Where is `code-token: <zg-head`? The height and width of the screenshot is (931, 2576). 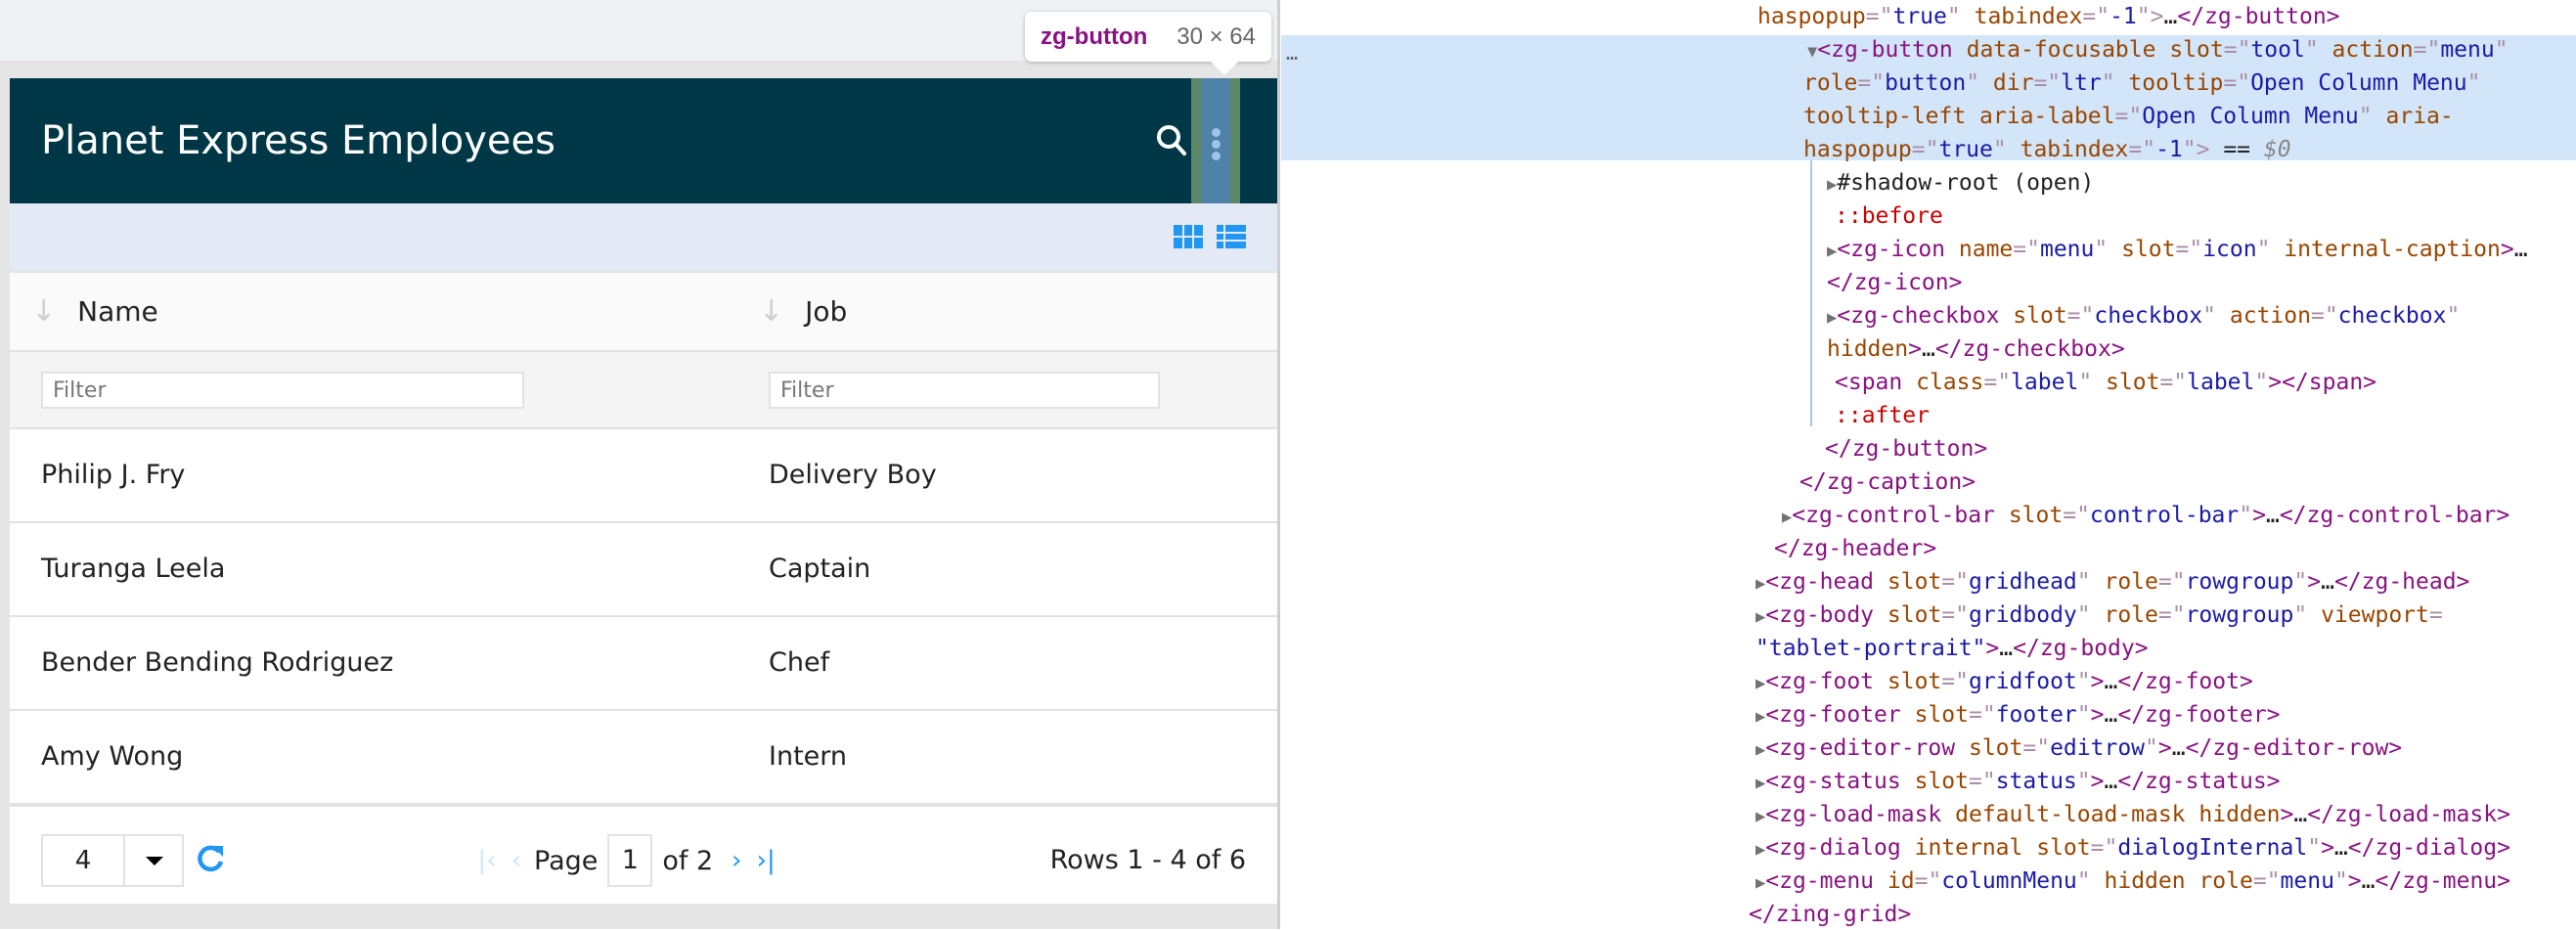 code-token: <zg-head is located at coordinates (1820, 582).